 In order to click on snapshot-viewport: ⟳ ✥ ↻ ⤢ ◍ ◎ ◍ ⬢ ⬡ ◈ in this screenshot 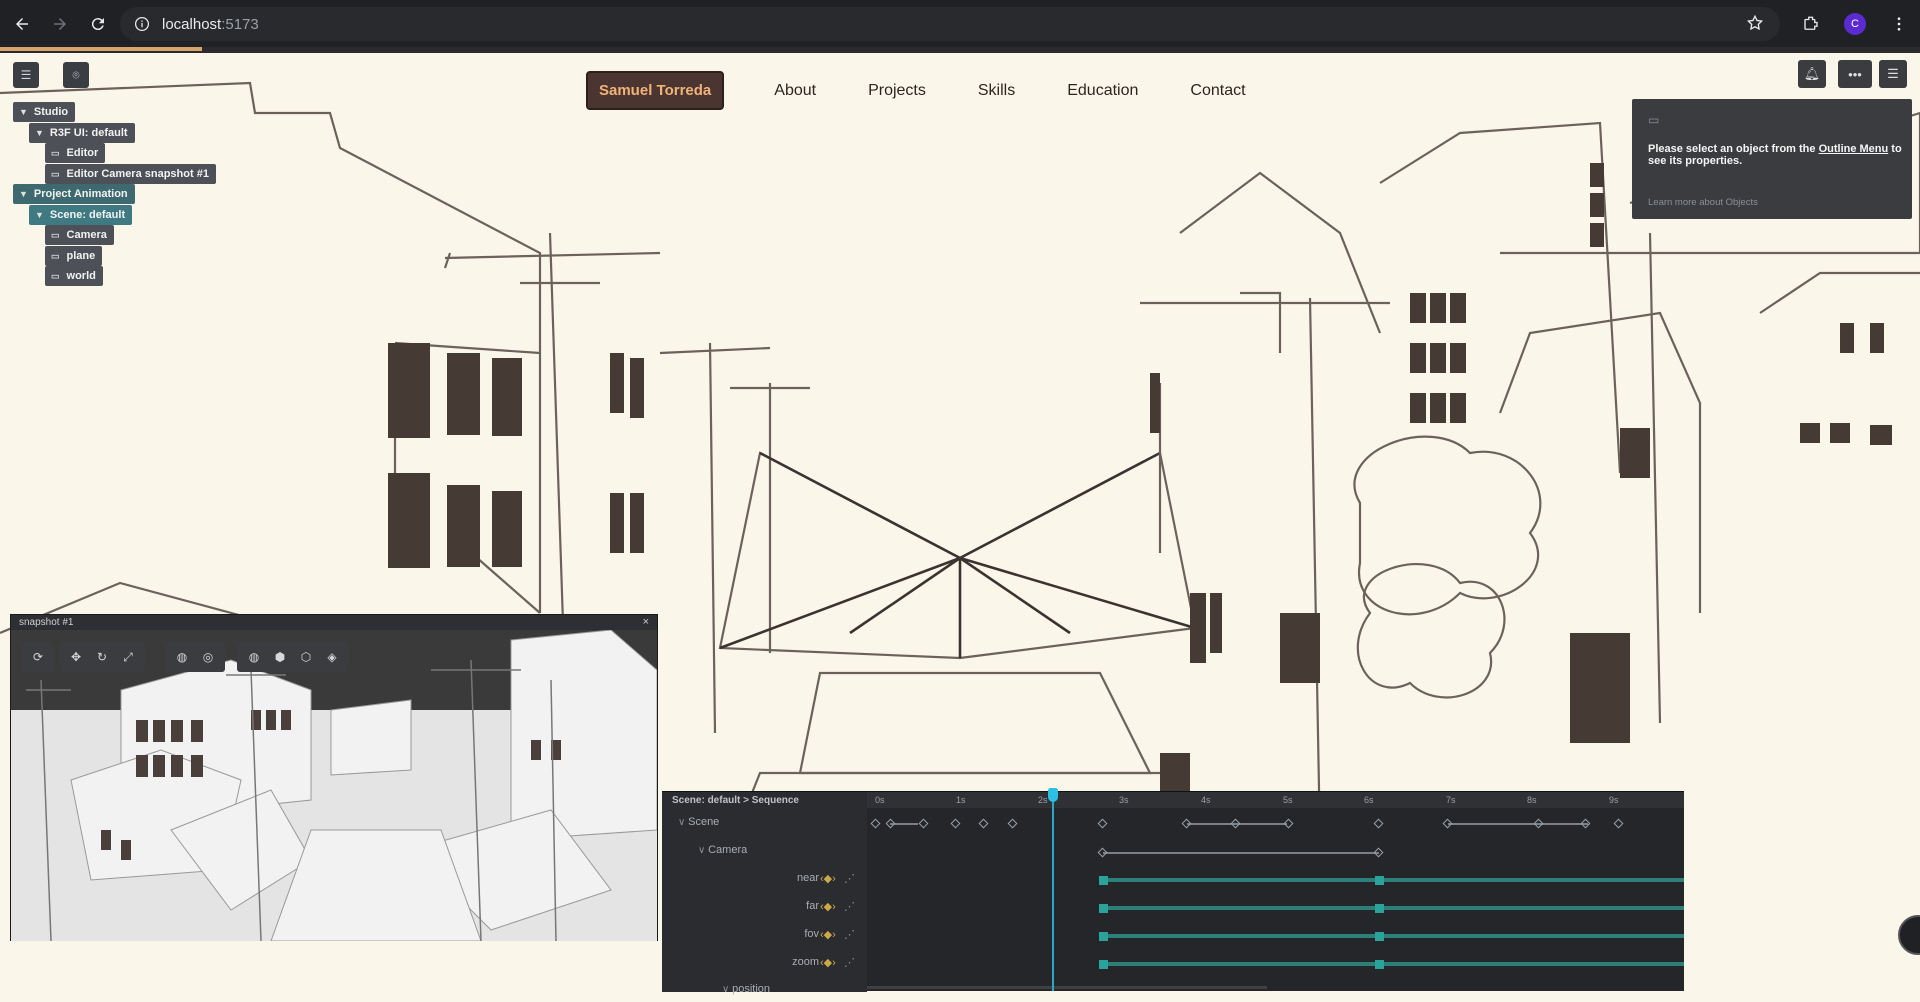, I will do `click(334, 785)`.